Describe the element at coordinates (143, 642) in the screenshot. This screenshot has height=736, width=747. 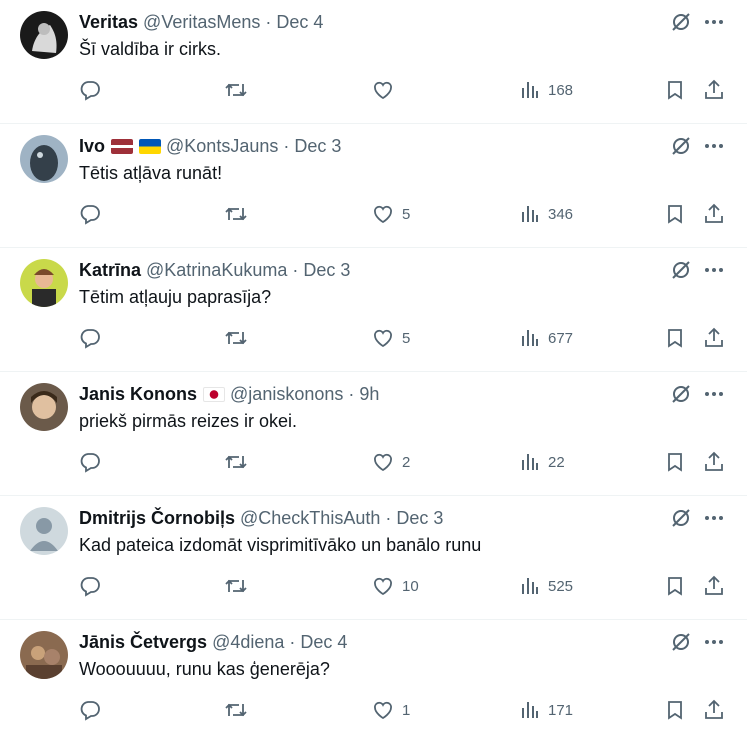
I see `display-name: Jānis Četvergs` at that location.